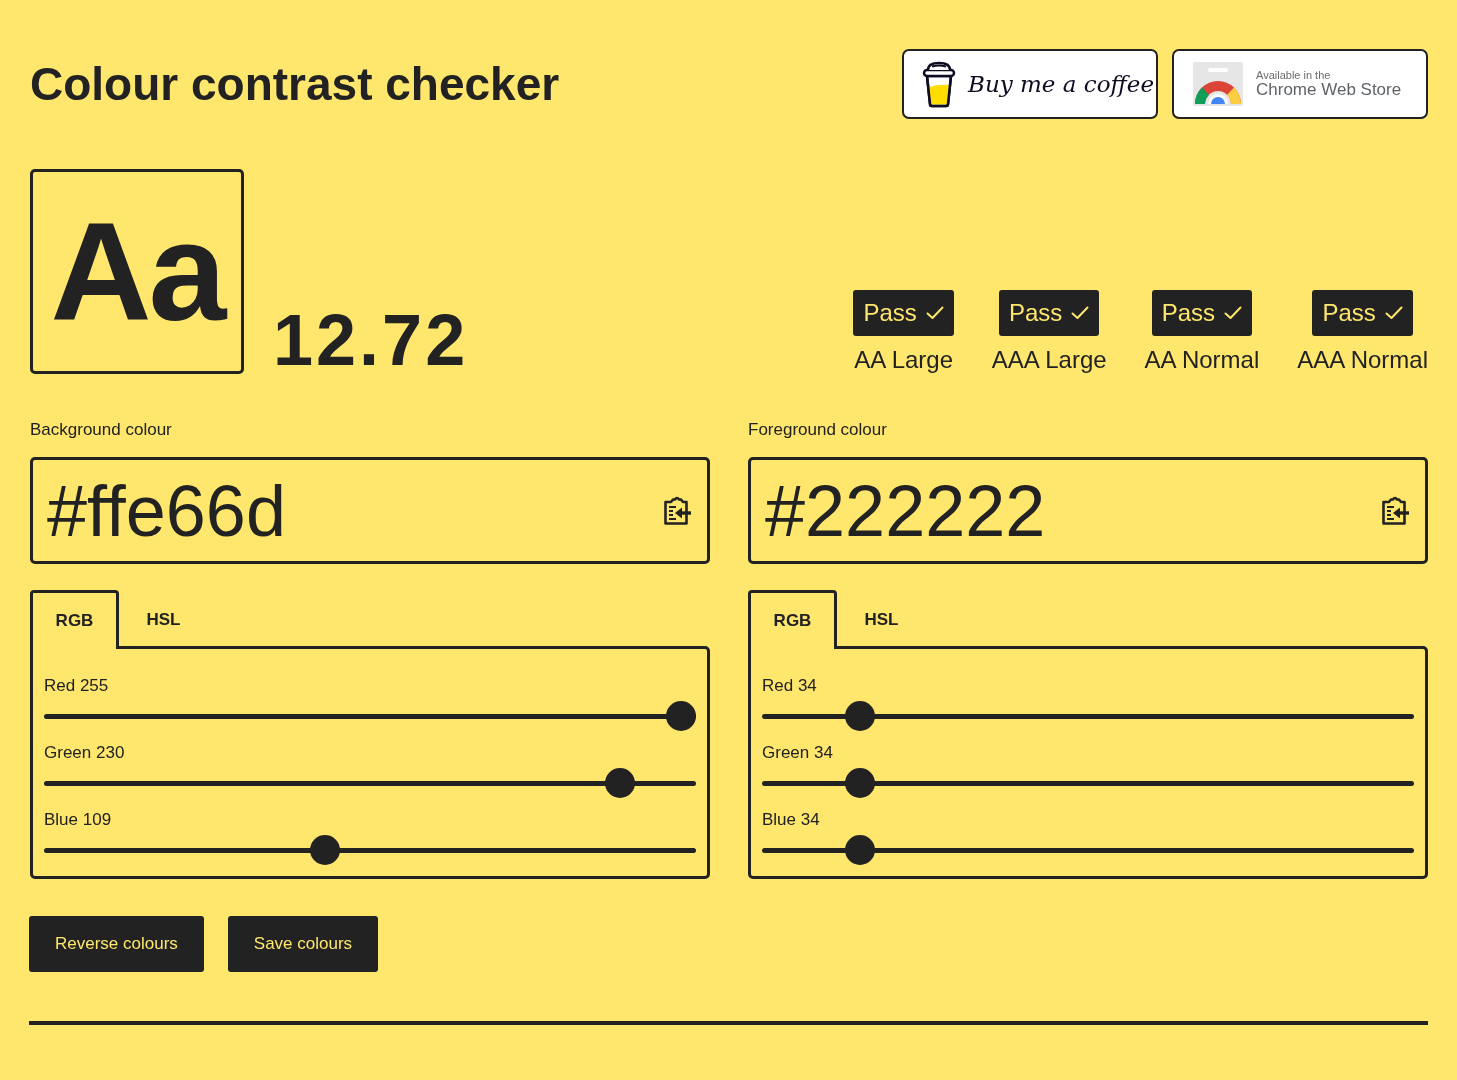  I want to click on buy-coffee-button: Buy me a coffee, so click(1030, 84).